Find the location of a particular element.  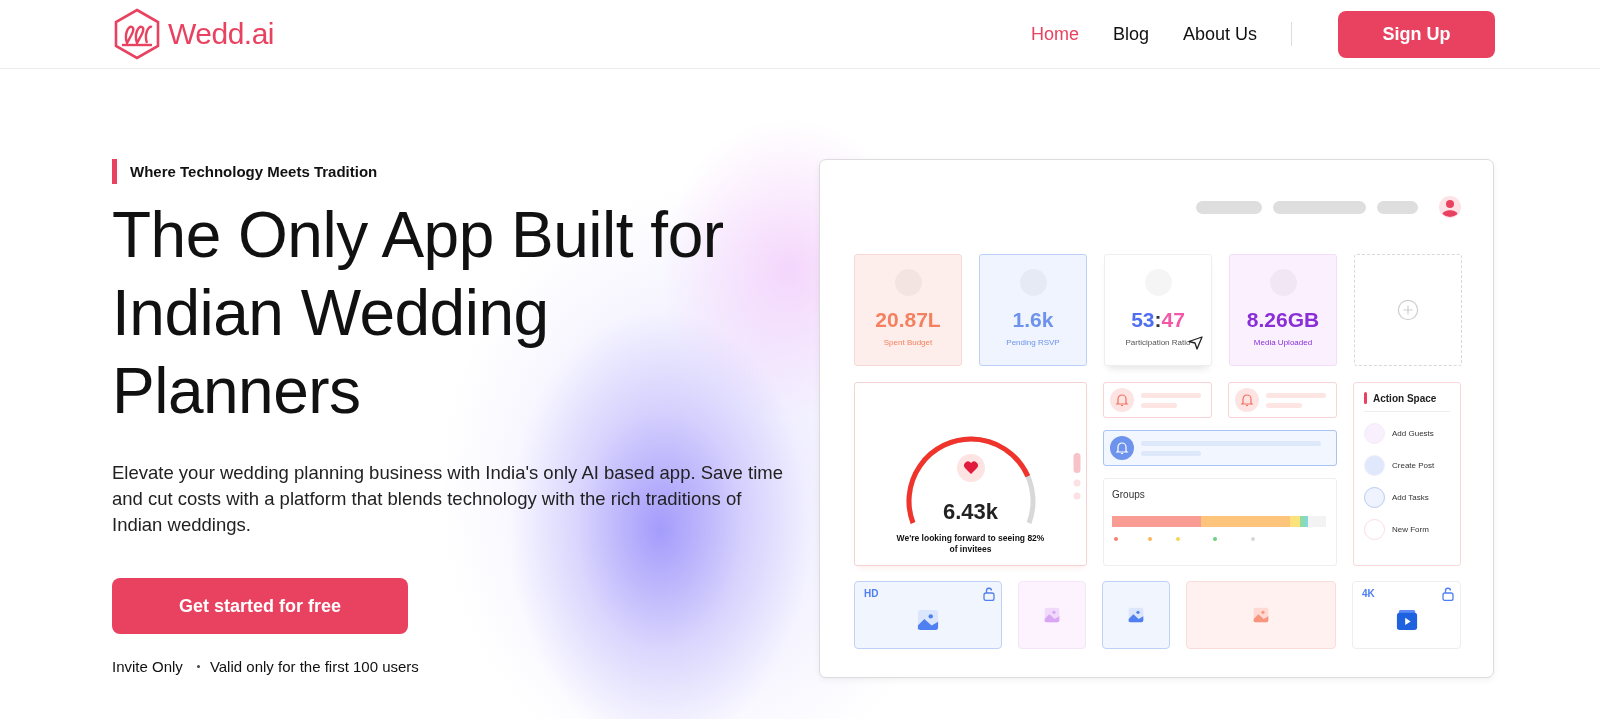

quality-label: HD is located at coordinates (871, 593).